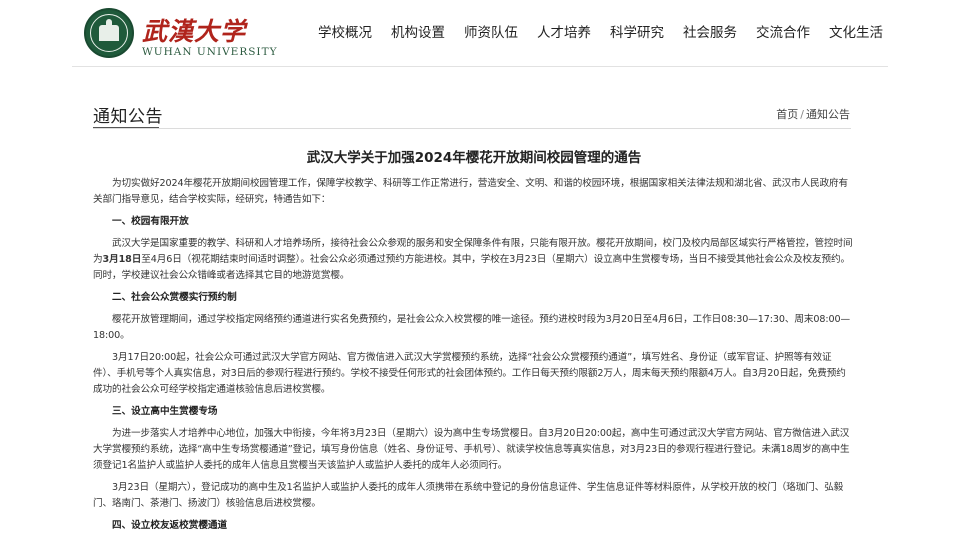 Image resolution: width=960 pixels, height=540 pixels. Describe the element at coordinates (174, 297) in the screenshot. I see `heading-reservation: 二、社会公众赏樱实行预约制` at that location.